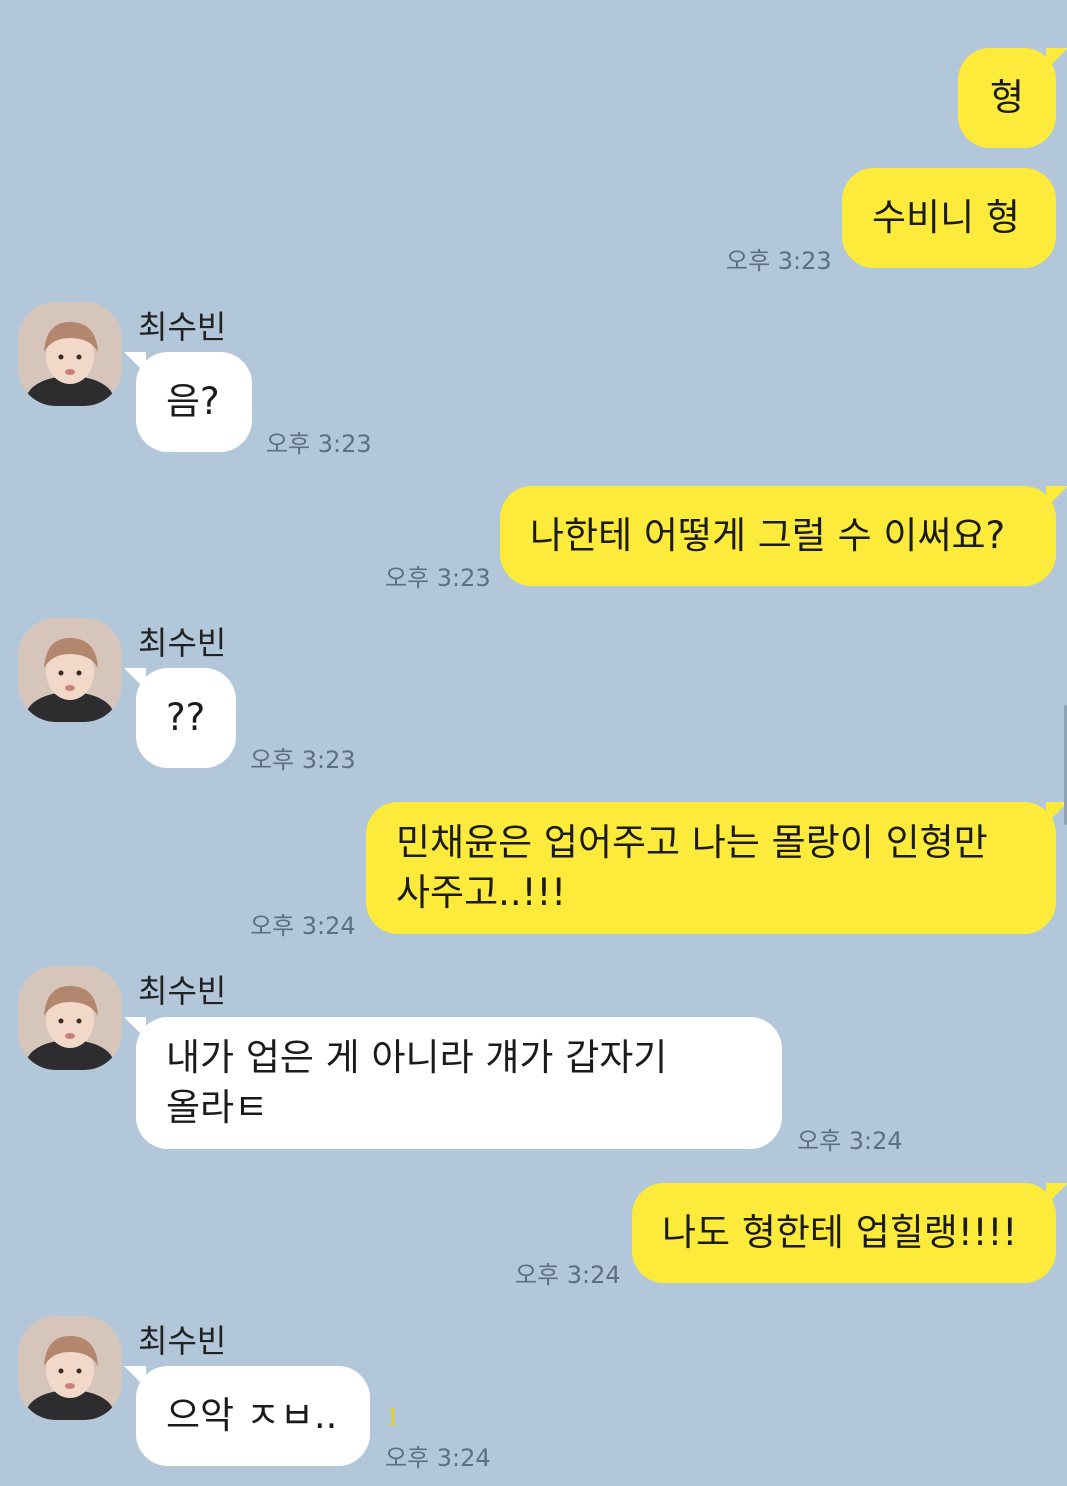 Image resolution: width=1067 pixels, height=1486 pixels. What do you see at coordinates (692, 867) in the screenshot?
I see `message-text: 민채윤은 업어주고 나는 몰랑이 인형만 사주고..!!!` at bounding box center [692, 867].